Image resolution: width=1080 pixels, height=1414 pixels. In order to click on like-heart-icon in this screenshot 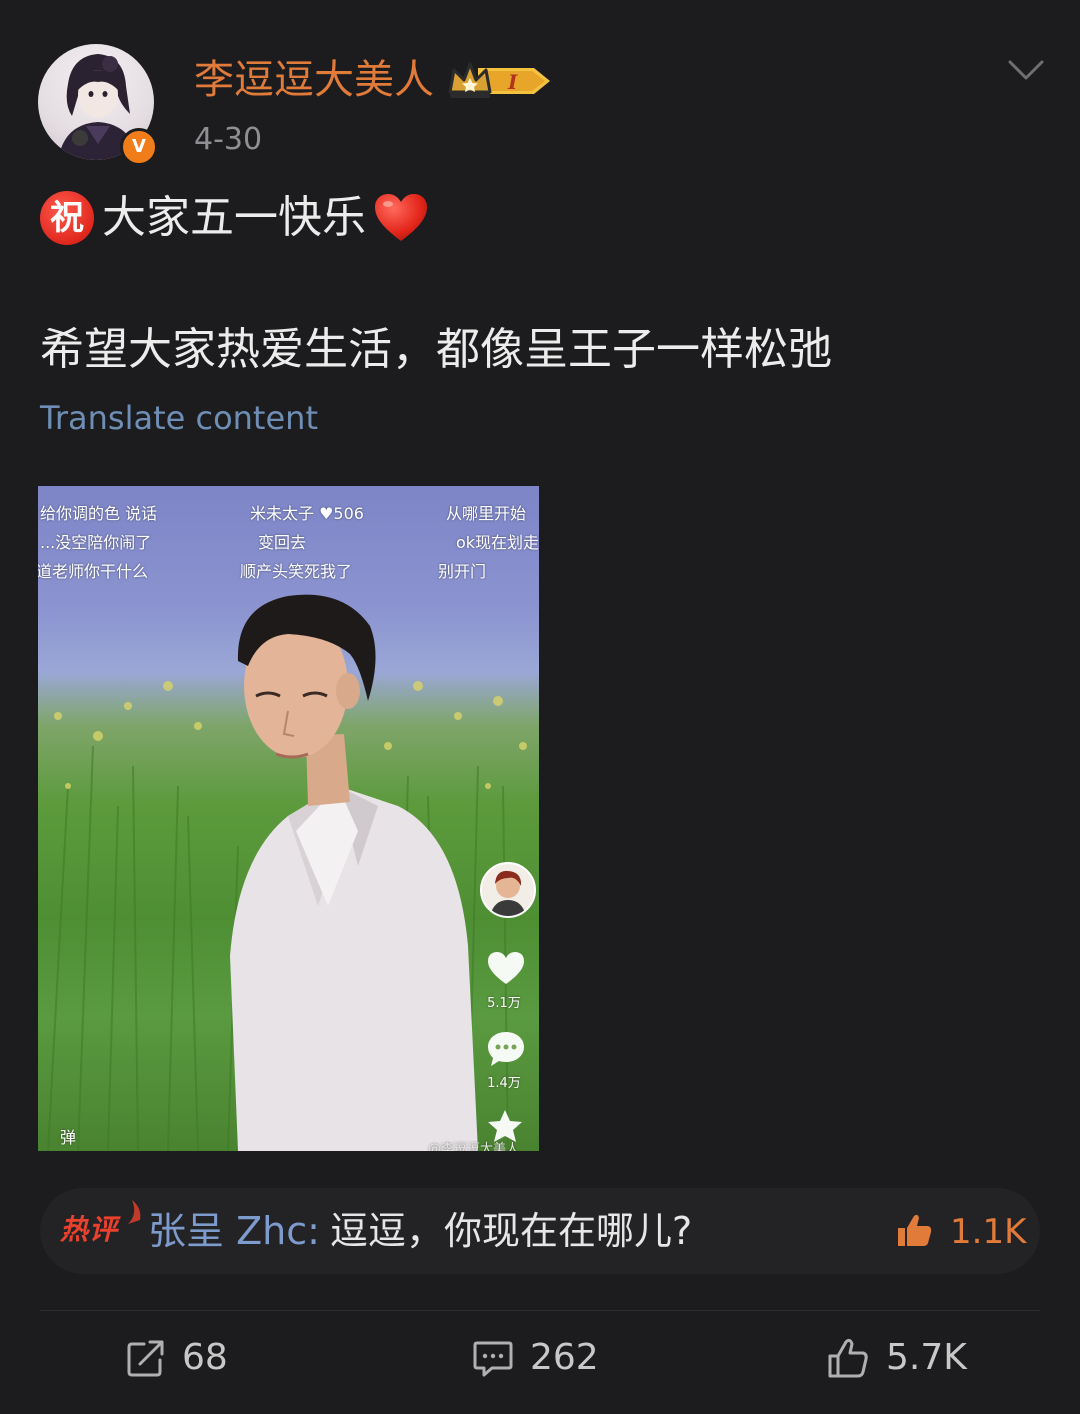, I will do `click(506, 968)`.